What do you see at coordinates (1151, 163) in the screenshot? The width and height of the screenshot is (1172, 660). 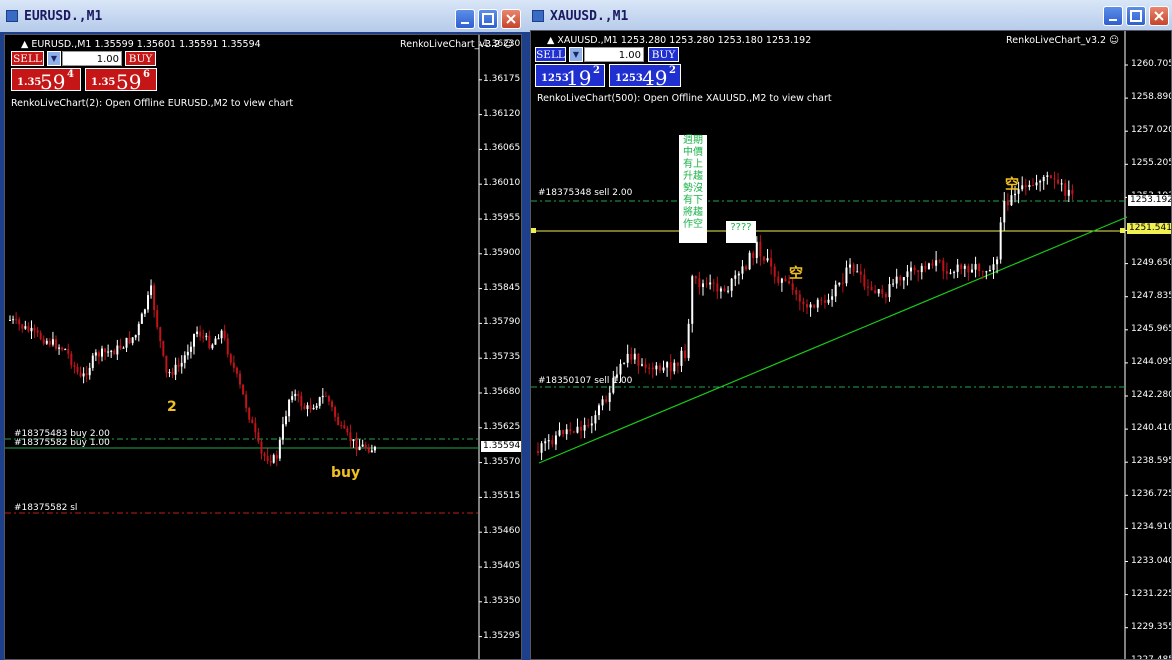 I see `price-axis-label: 1255.205` at bounding box center [1151, 163].